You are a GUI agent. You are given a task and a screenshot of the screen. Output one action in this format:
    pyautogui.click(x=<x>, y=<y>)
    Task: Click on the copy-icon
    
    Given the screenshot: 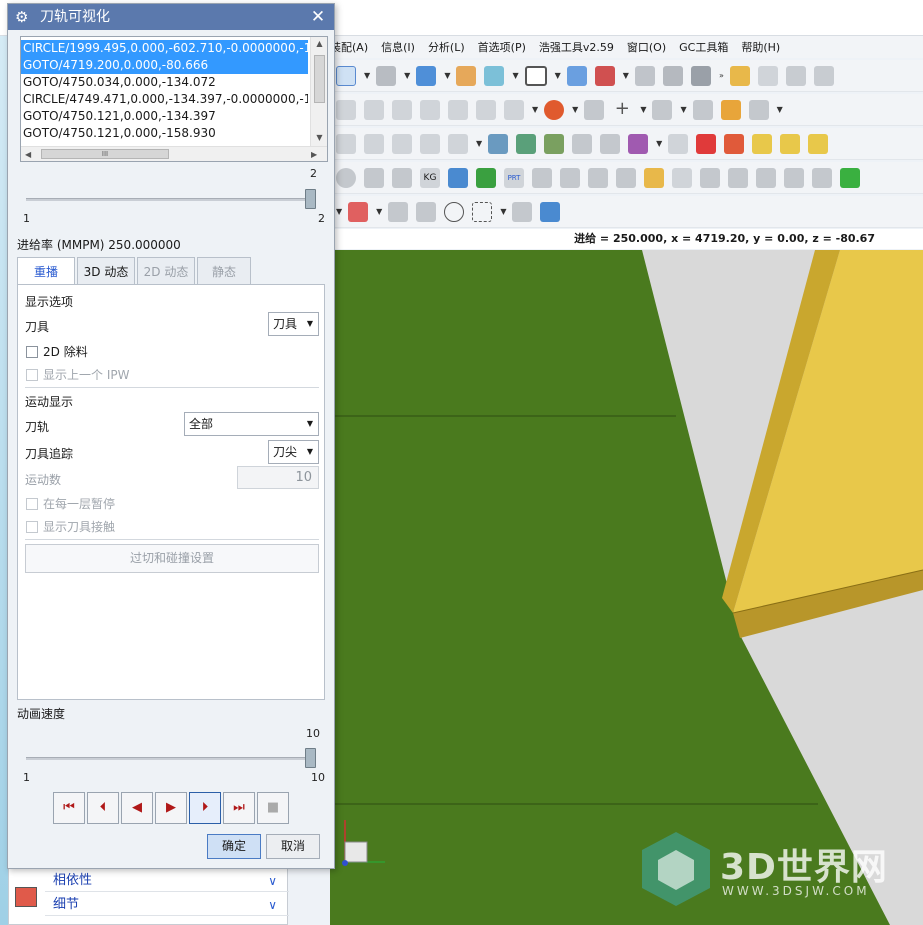 What is the action you would take?
    pyautogui.click(x=795, y=75)
    